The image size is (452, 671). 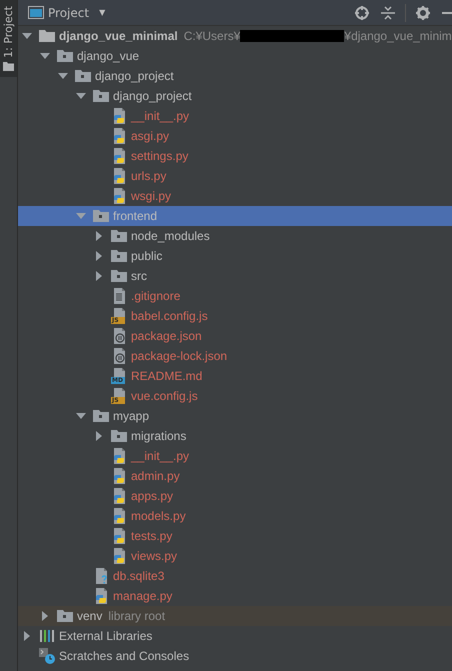 I want to click on tree-item-label: asgi.py, so click(x=150, y=136).